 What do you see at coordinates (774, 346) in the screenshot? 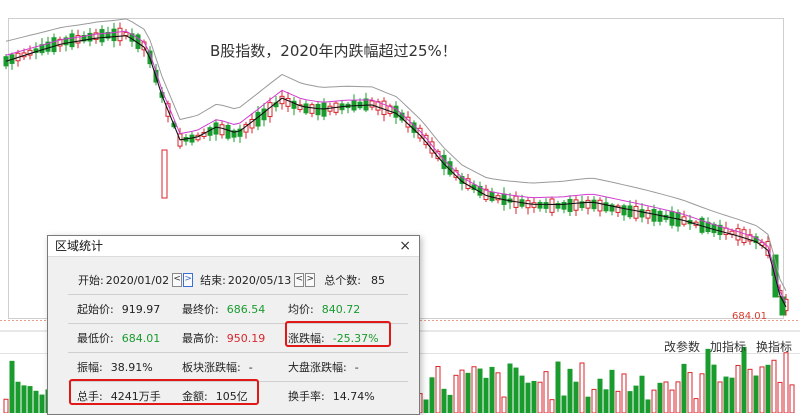
I see `switch-indicator-button: 换指标` at bounding box center [774, 346].